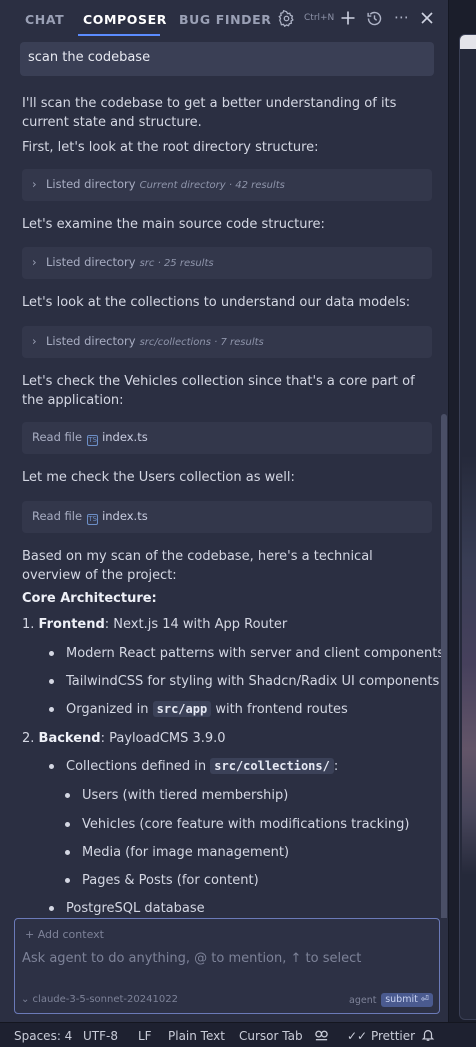 This screenshot has width=476, height=1047. I want to click on inline-code: src/collections/, so click(272, 766).